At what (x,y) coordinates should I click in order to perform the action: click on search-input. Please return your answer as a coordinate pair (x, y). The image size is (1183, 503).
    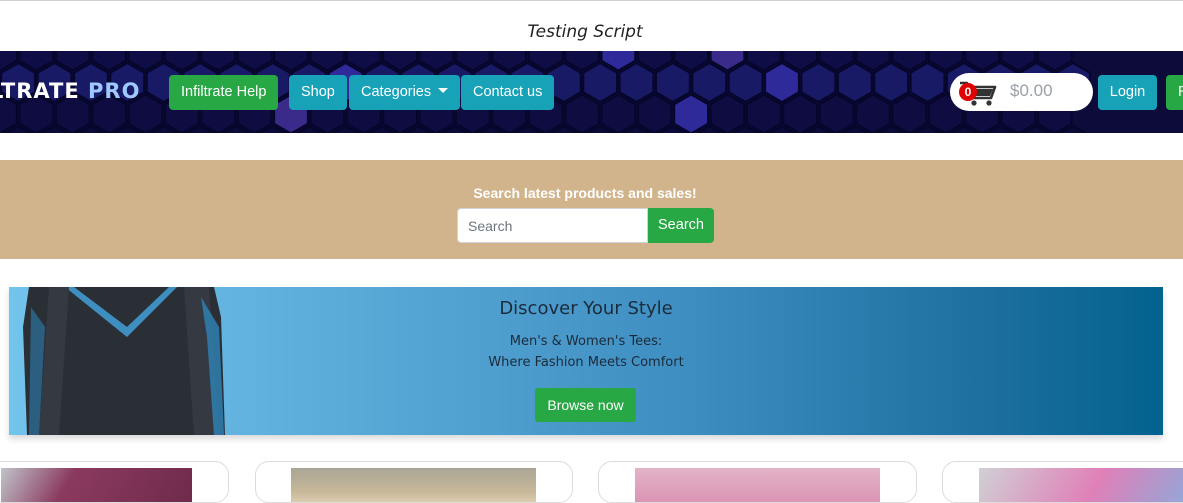
    Looking at the image, I should click on (552, 225).